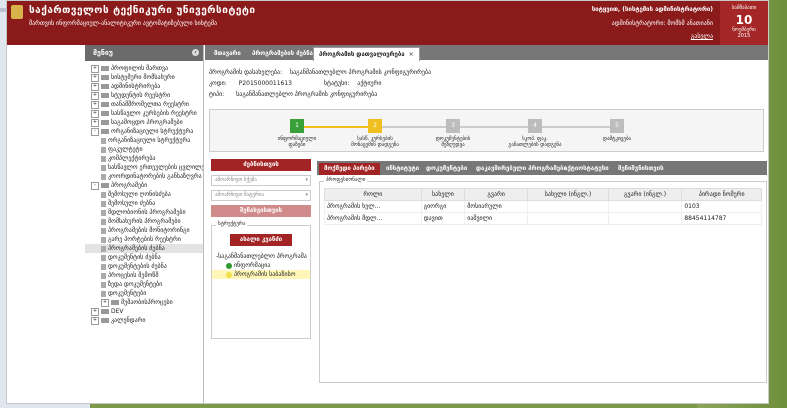 This screenshot has width=787, height=408. Describe the element at coordinates (261, 195) in the screenshot. I see `material-select: ამოარჩიეთ მატერია ▾` at that location.